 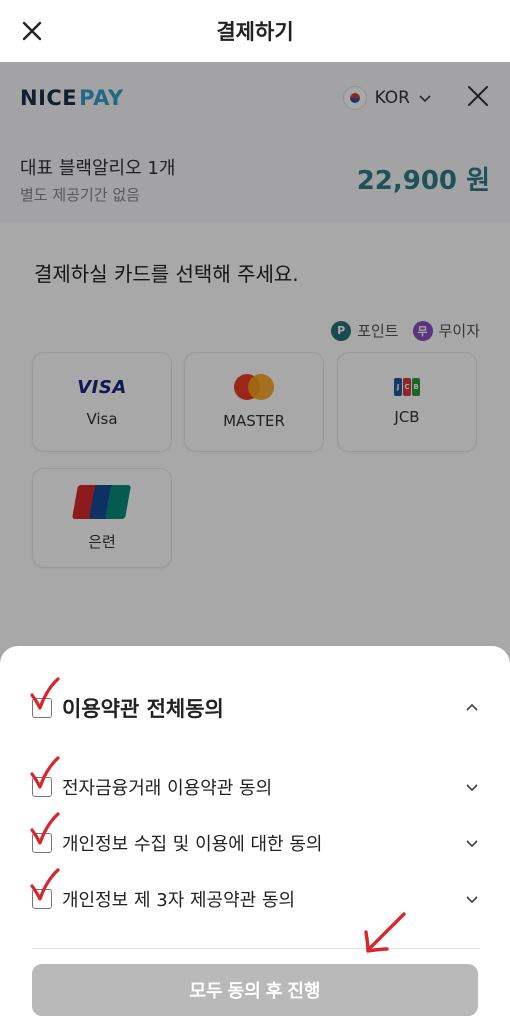 I want to click on app-header: 결제하기, so click(x=255, y=31).